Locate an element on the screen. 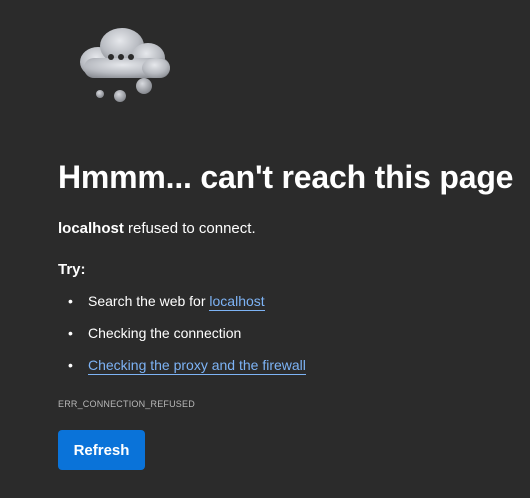 The height and width of the screenshot is (498, 530). suggestion-check-connection: • Checking the connection is located at coordinates (182, 338).